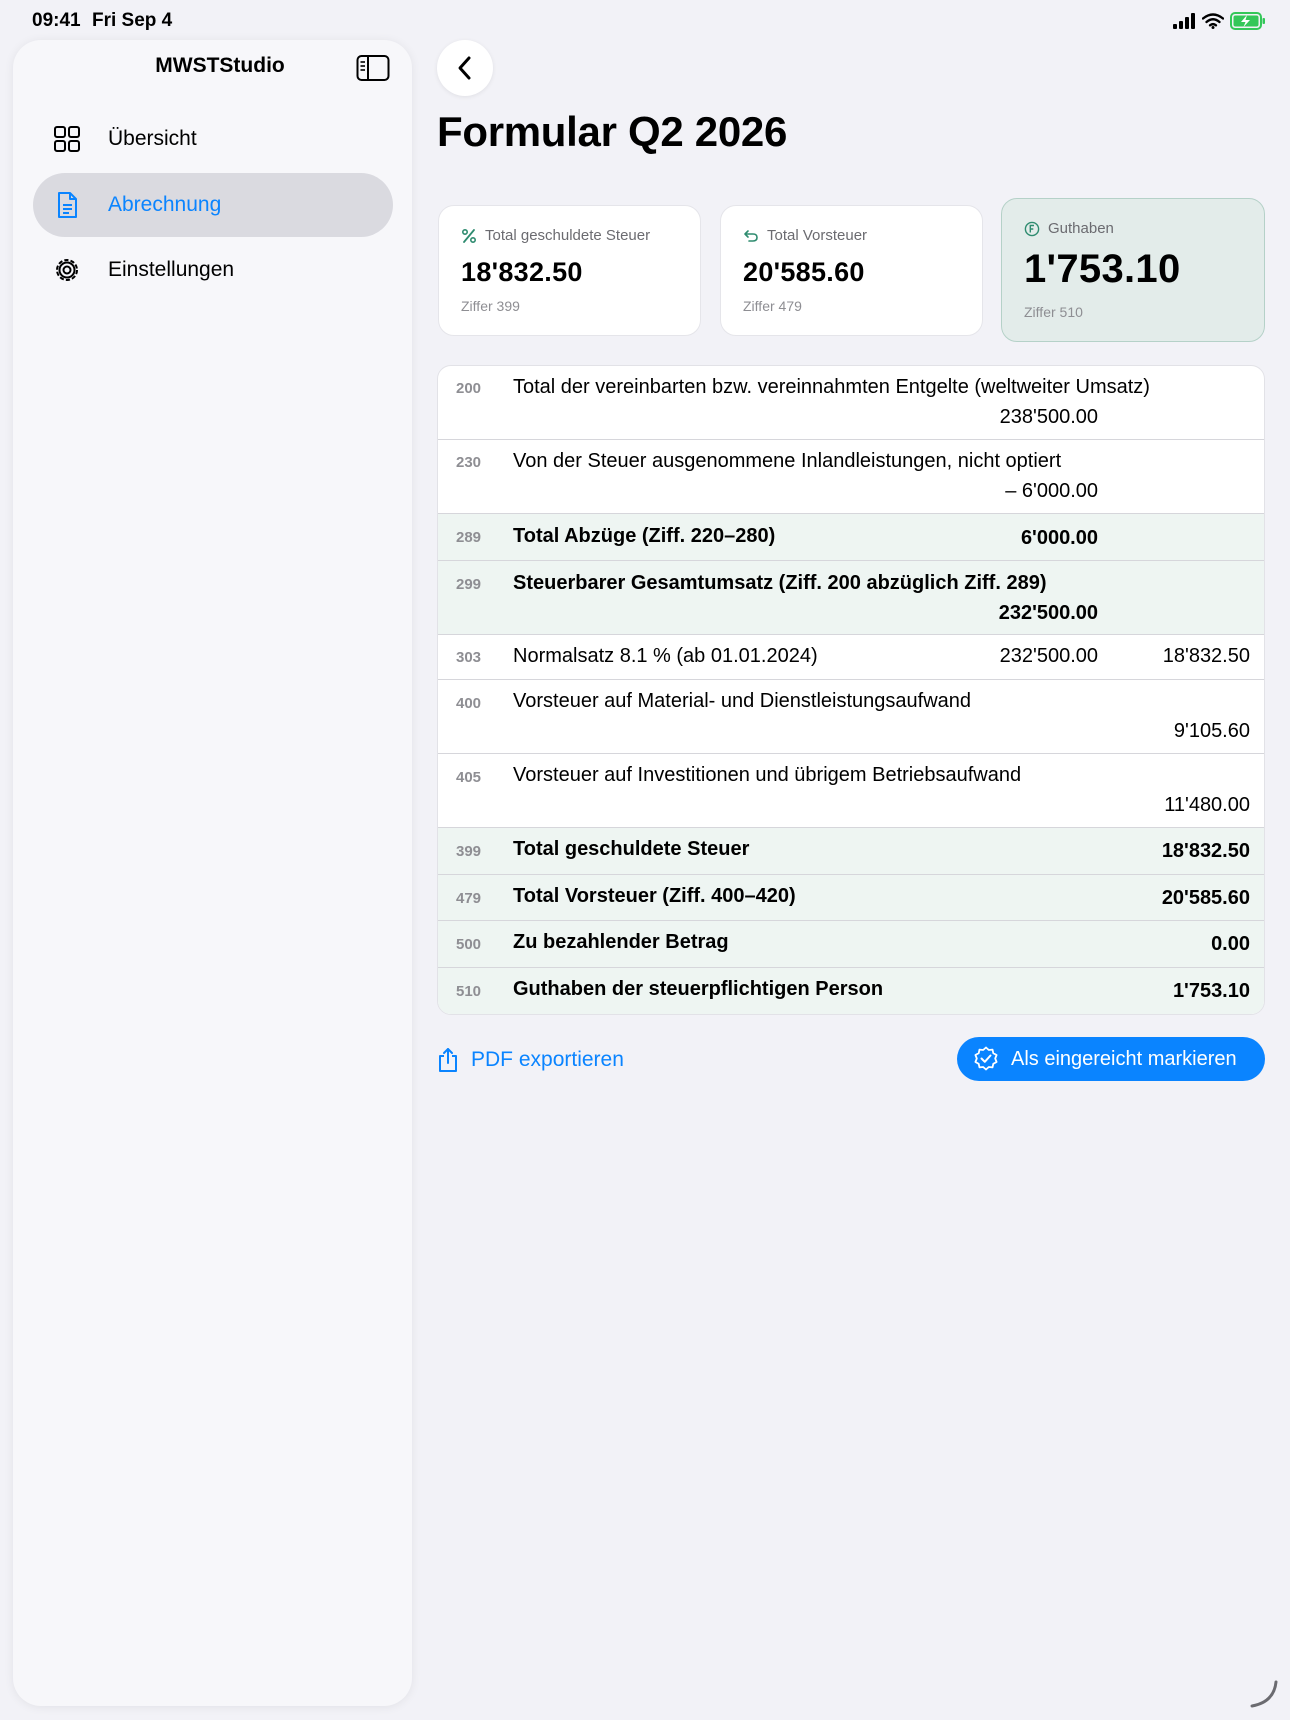  What do you see at coordinates (1124, 1058) in the screenshot?
I see `mark-submitted-label: Als eingereicht markieren` at bounding box center [1124, 1058].